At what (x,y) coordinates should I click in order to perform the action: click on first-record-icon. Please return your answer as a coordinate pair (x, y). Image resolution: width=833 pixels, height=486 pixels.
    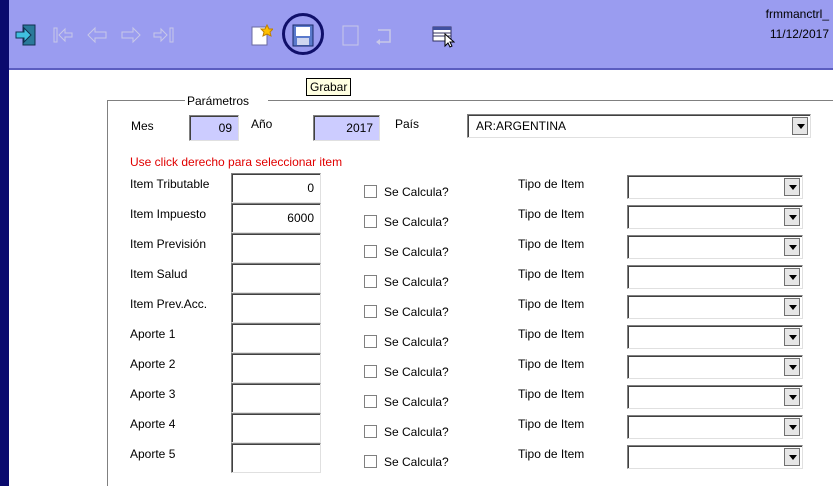
    Looking at the image, I should click on (63, 35).